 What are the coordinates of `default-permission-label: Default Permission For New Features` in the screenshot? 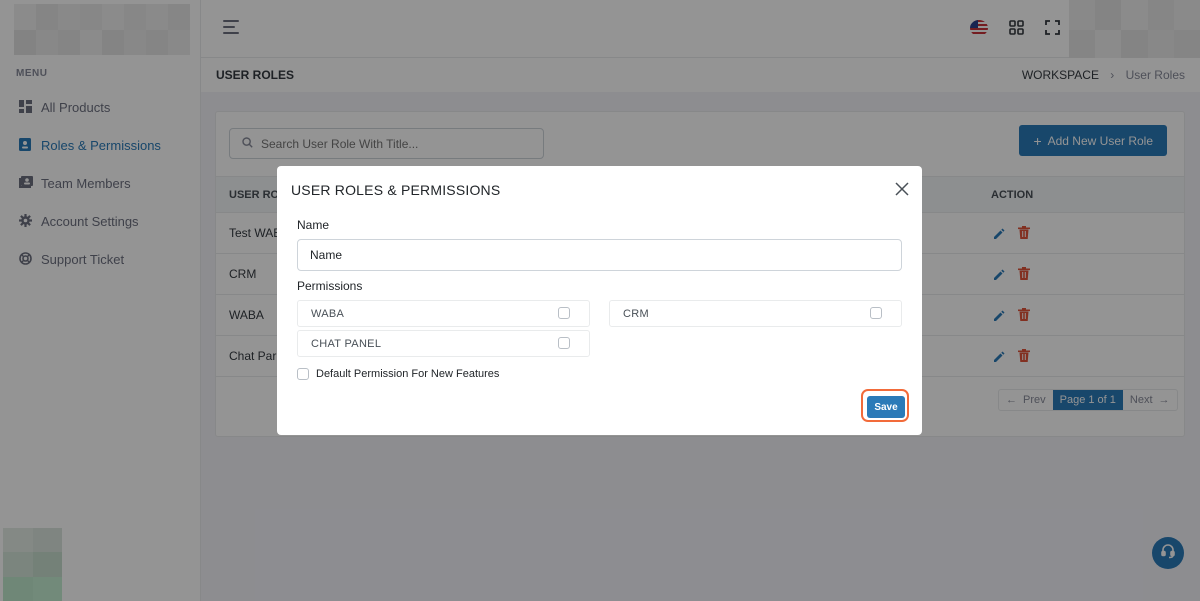 It's located at (408, 374).